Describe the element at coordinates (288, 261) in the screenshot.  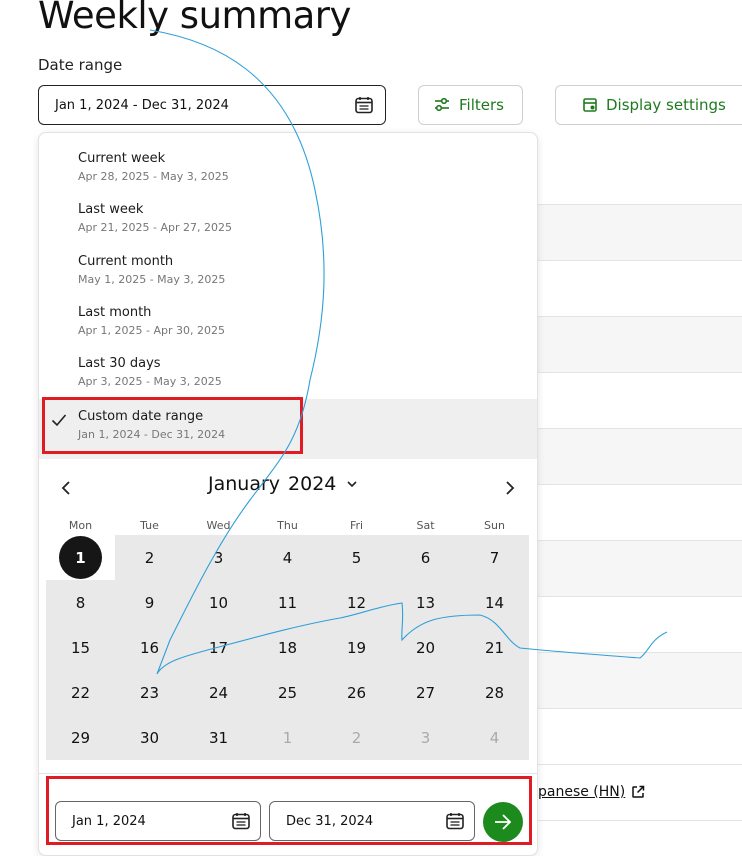
I see `preset-current-month: Current month May 1, 2025 - May 3, 2025` at that location.